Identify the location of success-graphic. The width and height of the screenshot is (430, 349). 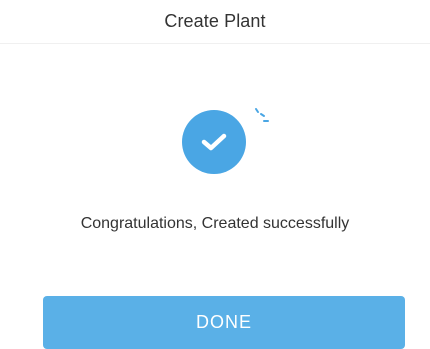
(225, 139).